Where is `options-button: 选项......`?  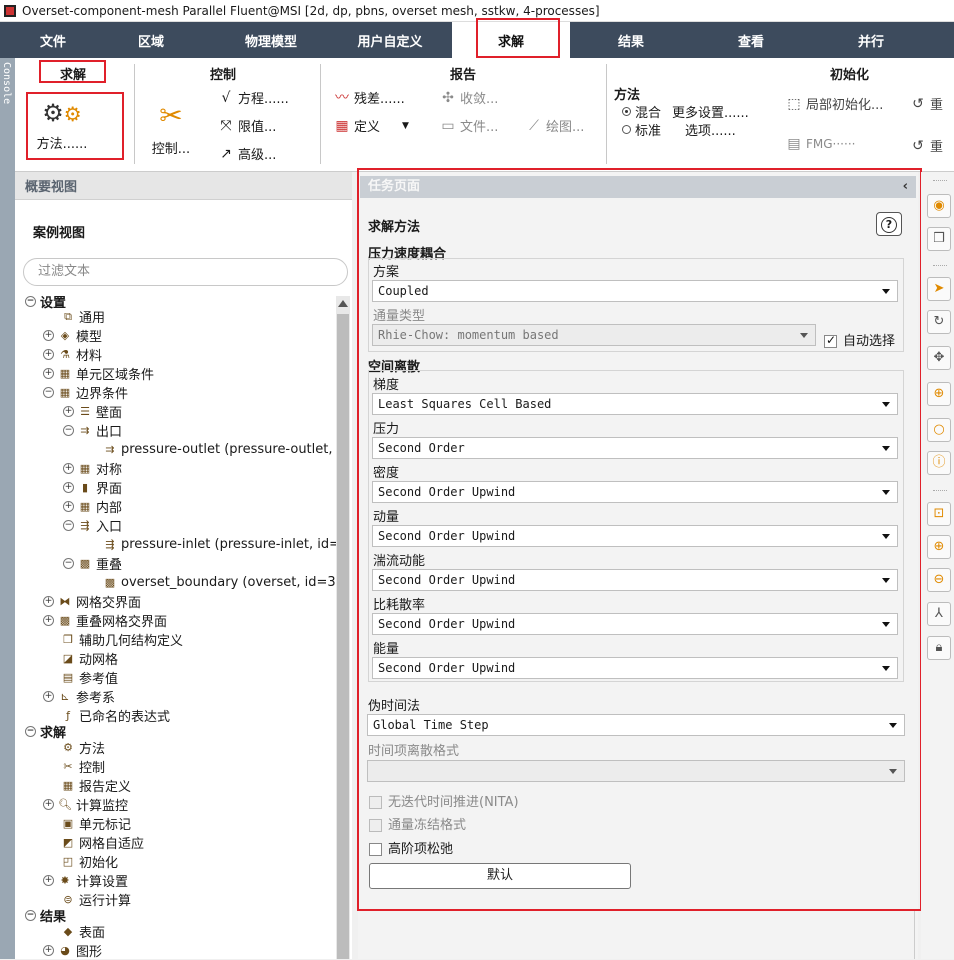 options-button: 选项...... is located at coordinates (710, 129).